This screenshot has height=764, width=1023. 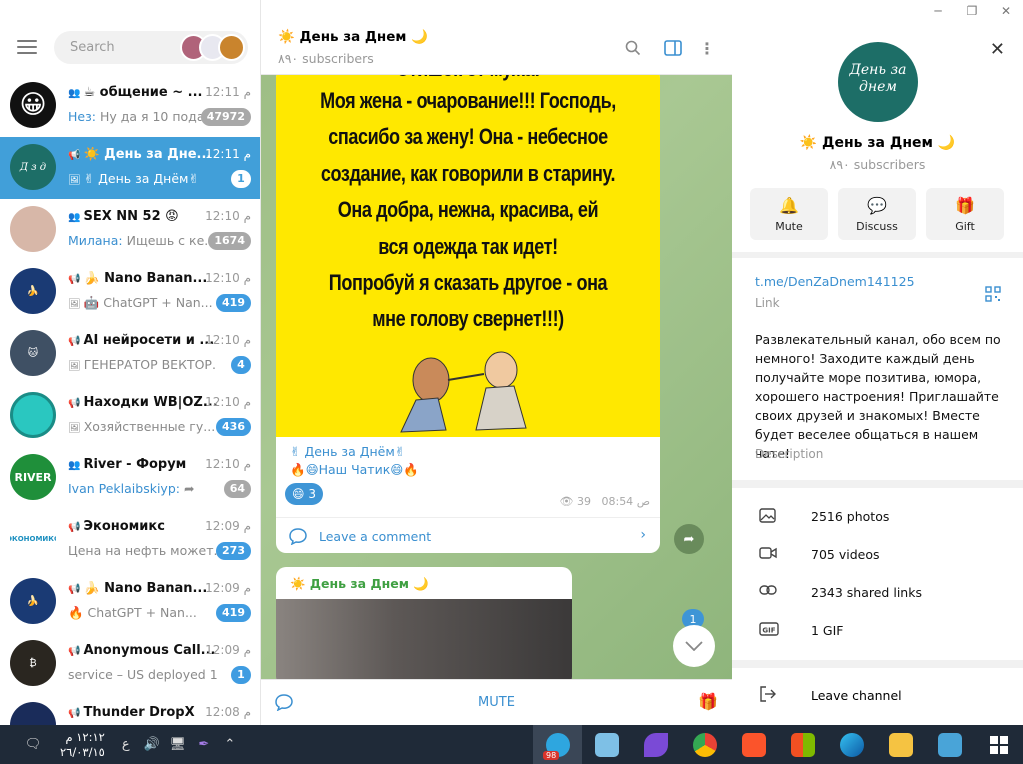 What do you see at coordinates (241, 675) in the screenshot?
I see `unread-badge: 1` at bounding box center [241, 675].